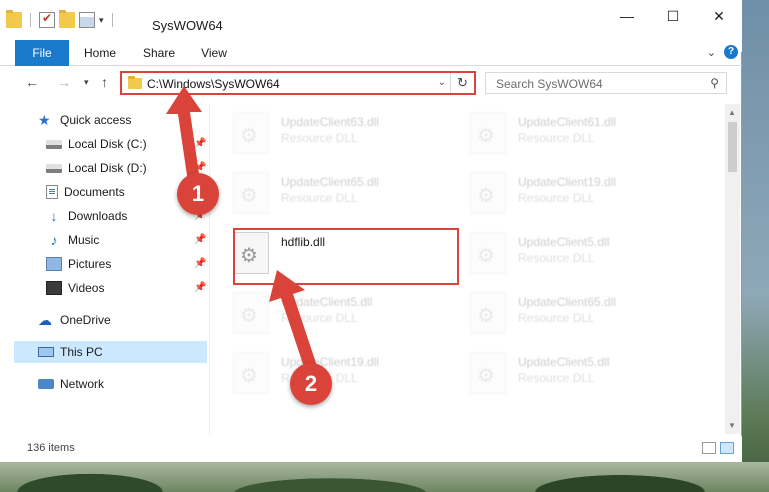  What do you see at coordinates (104, 82) in the screenshot?
I see `up-button: ↑` at bounding box center [104, 82].